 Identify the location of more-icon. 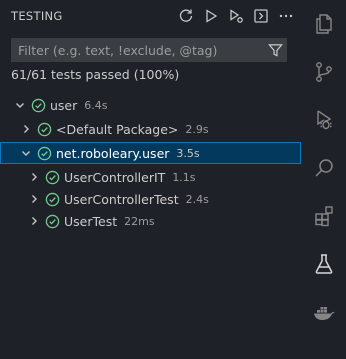
(286, 16).